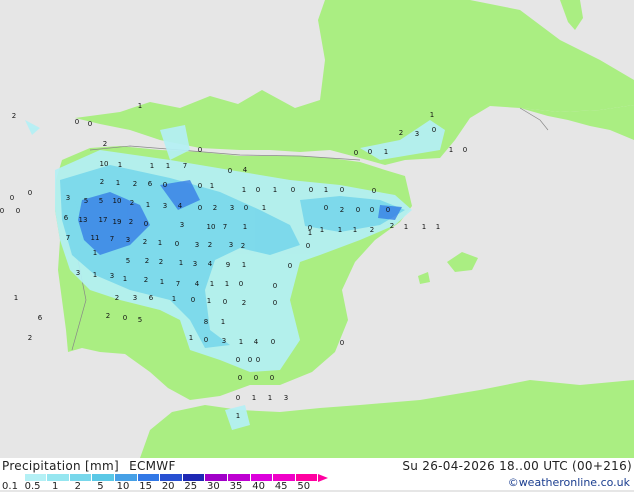  I want to click on legend-label: 50, so click(304, 486).